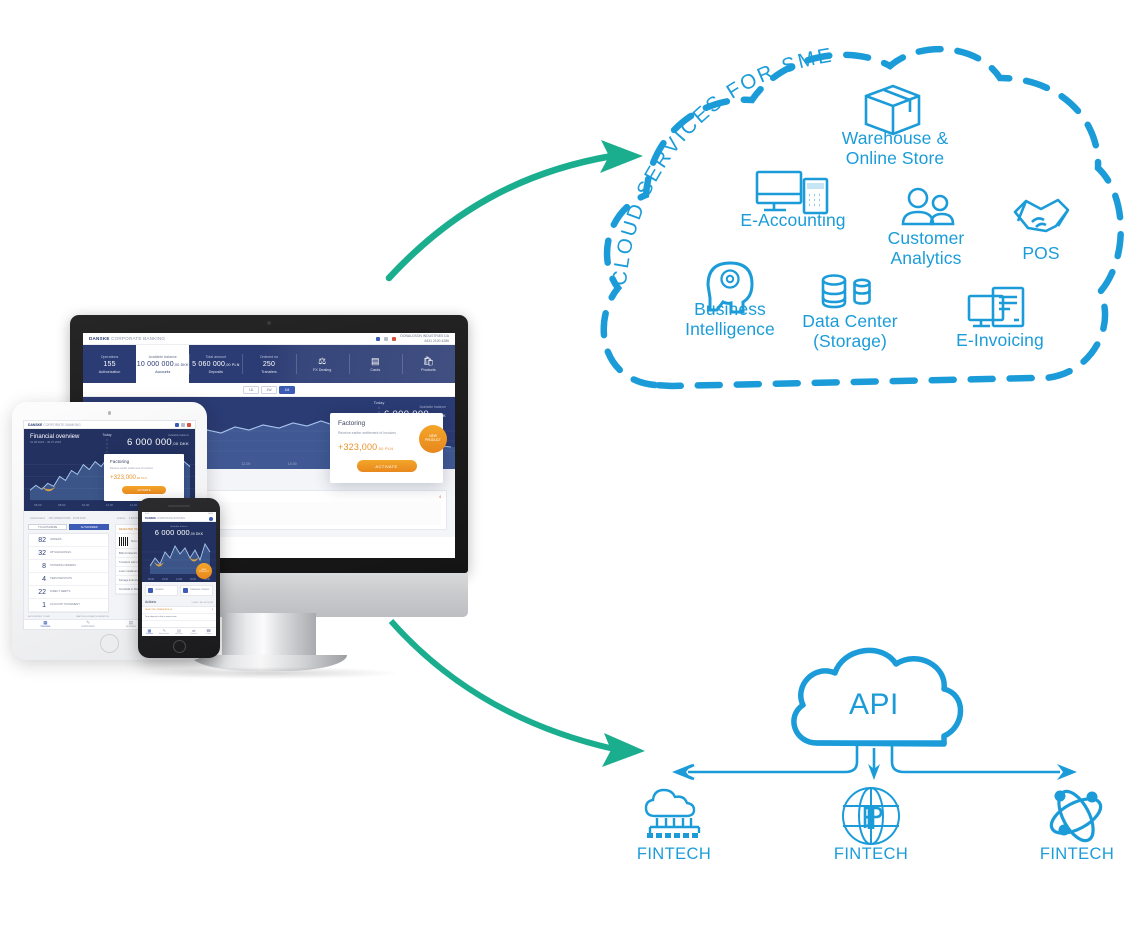 The image size is (1125, 926). I want to click on tablet-nav-authorization: ✎ Authorization, so click(88, 624).